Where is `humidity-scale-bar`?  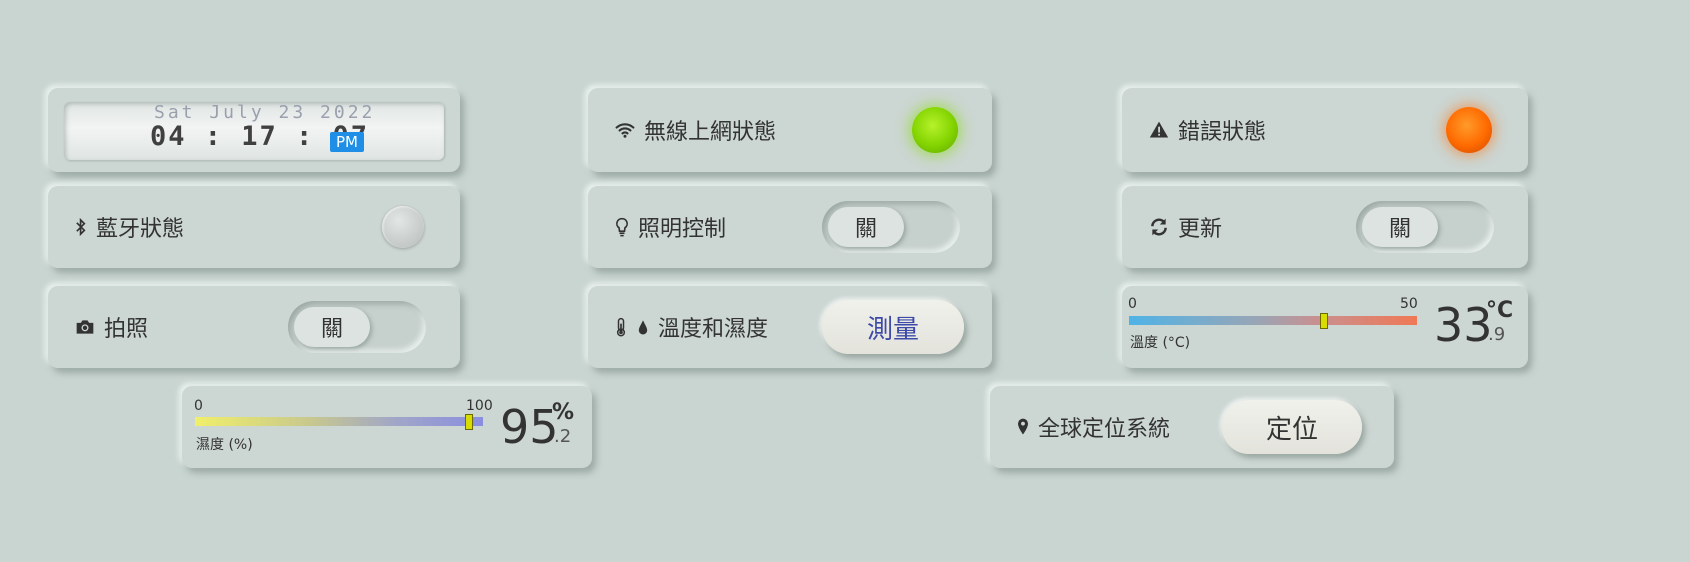 humidity-scale-bar is located at coordinates (339, 421).